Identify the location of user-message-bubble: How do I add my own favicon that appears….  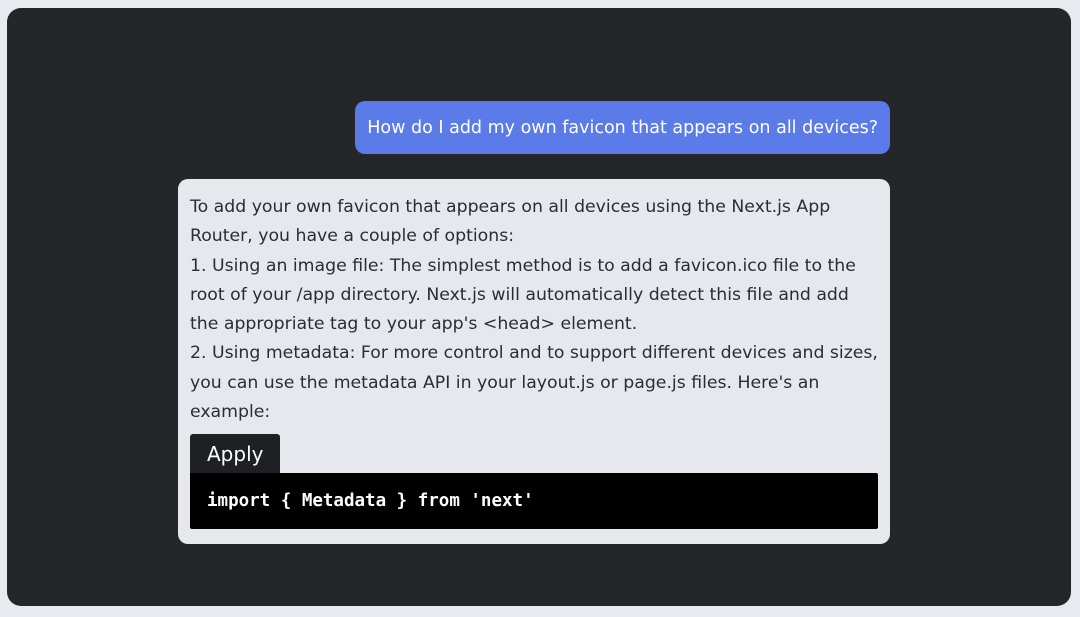
(622, 127).